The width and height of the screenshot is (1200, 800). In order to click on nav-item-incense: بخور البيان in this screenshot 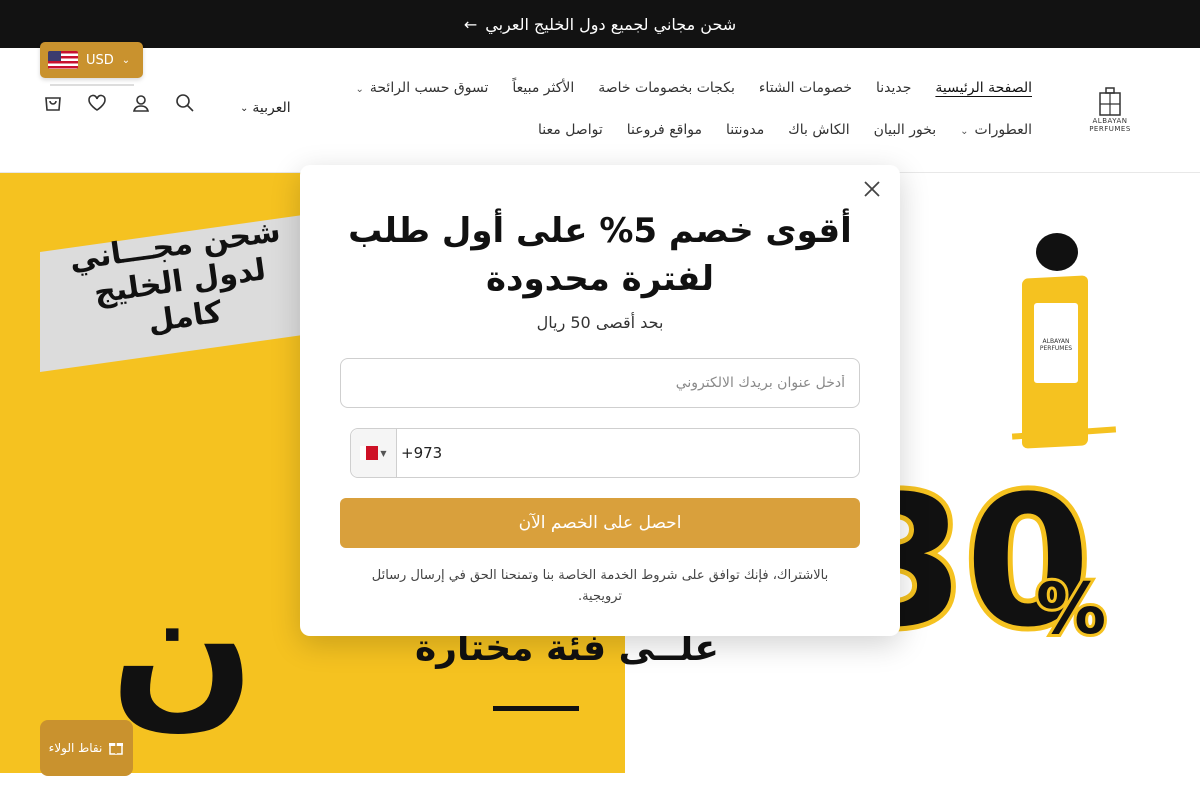, I will do `click(905, 130)`.